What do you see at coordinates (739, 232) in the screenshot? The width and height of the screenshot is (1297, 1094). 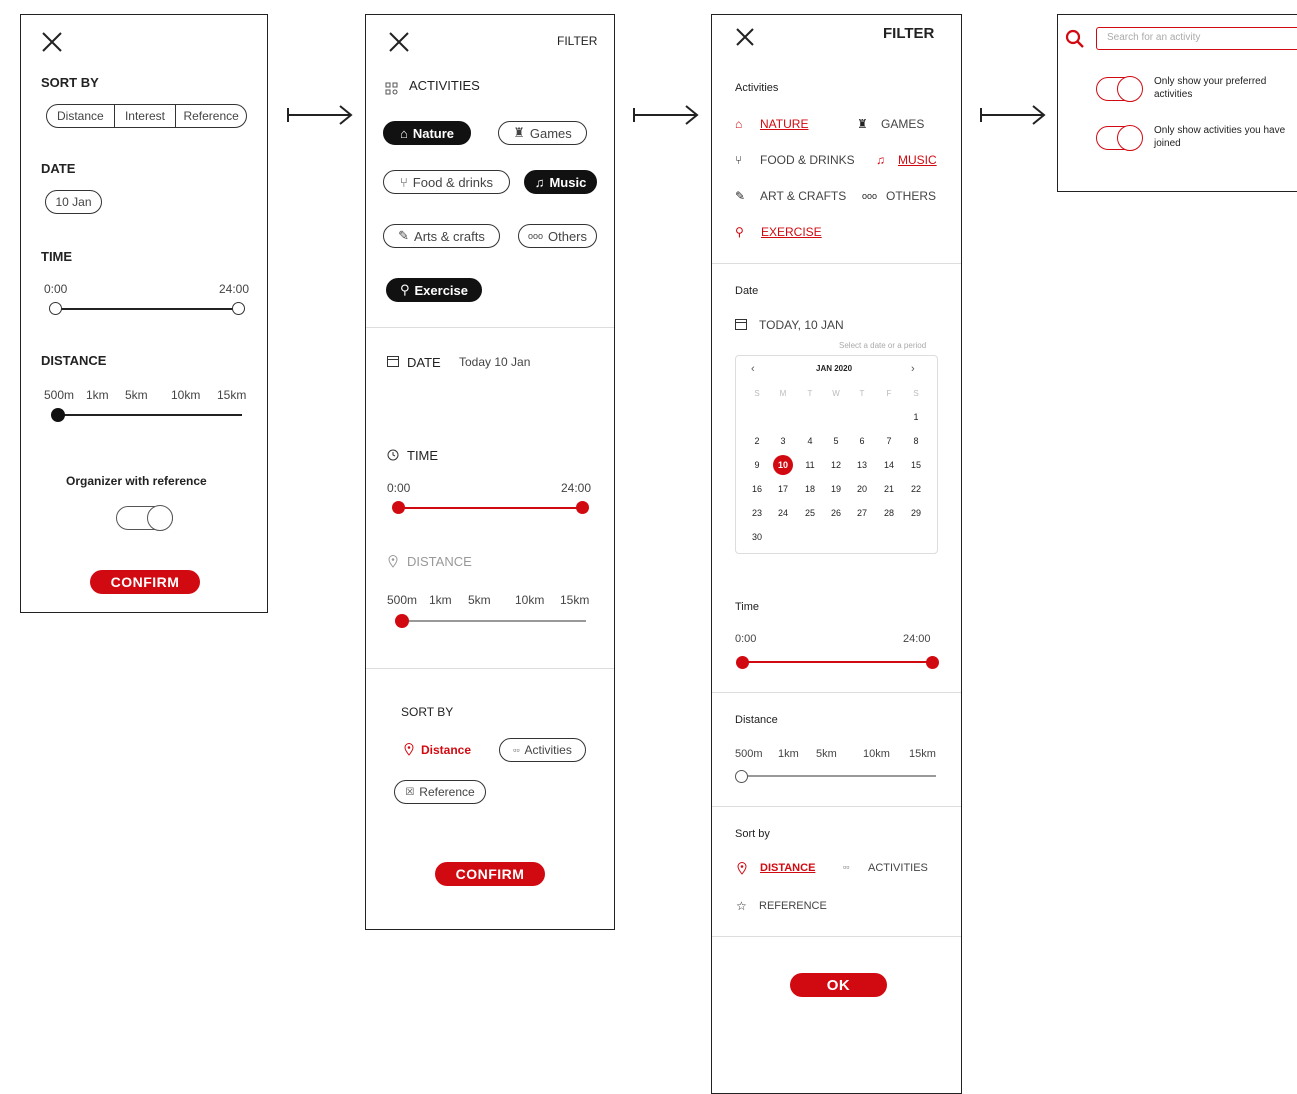 I see `bike-icon: ⚲` at bounding box center [739, 232].